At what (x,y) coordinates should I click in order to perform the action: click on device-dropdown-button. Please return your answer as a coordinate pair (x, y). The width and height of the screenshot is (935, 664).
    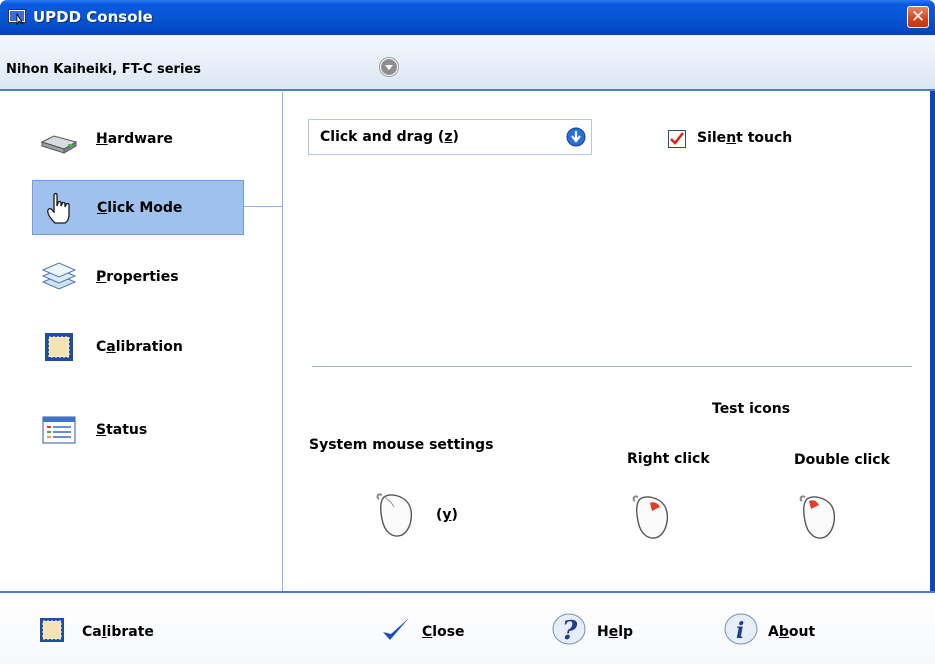
    Looking at the image, I should click on (389, 67).